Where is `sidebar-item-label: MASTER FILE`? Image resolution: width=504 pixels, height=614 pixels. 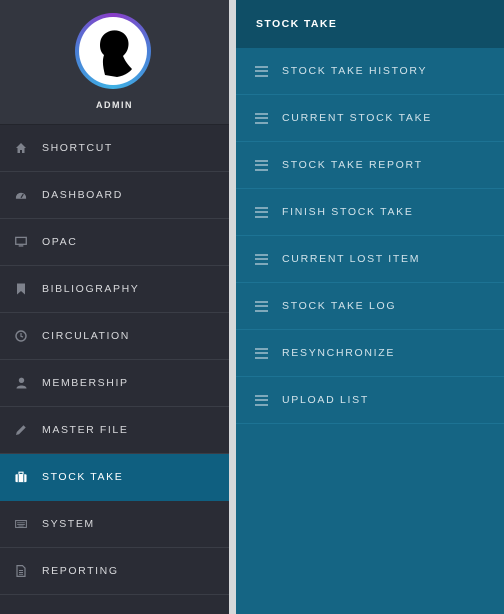
sidebar-item-label: MASTER FILE is located at coordinates (85, 430).